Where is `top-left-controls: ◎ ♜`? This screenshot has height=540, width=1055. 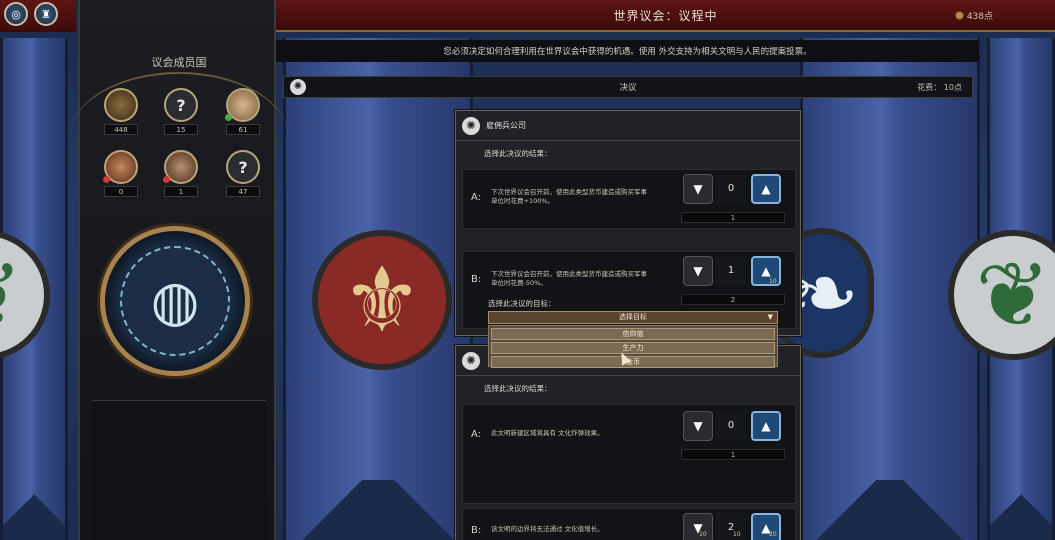
top-left-controls: ◎ ♜ is located at coordinates (38, 16).